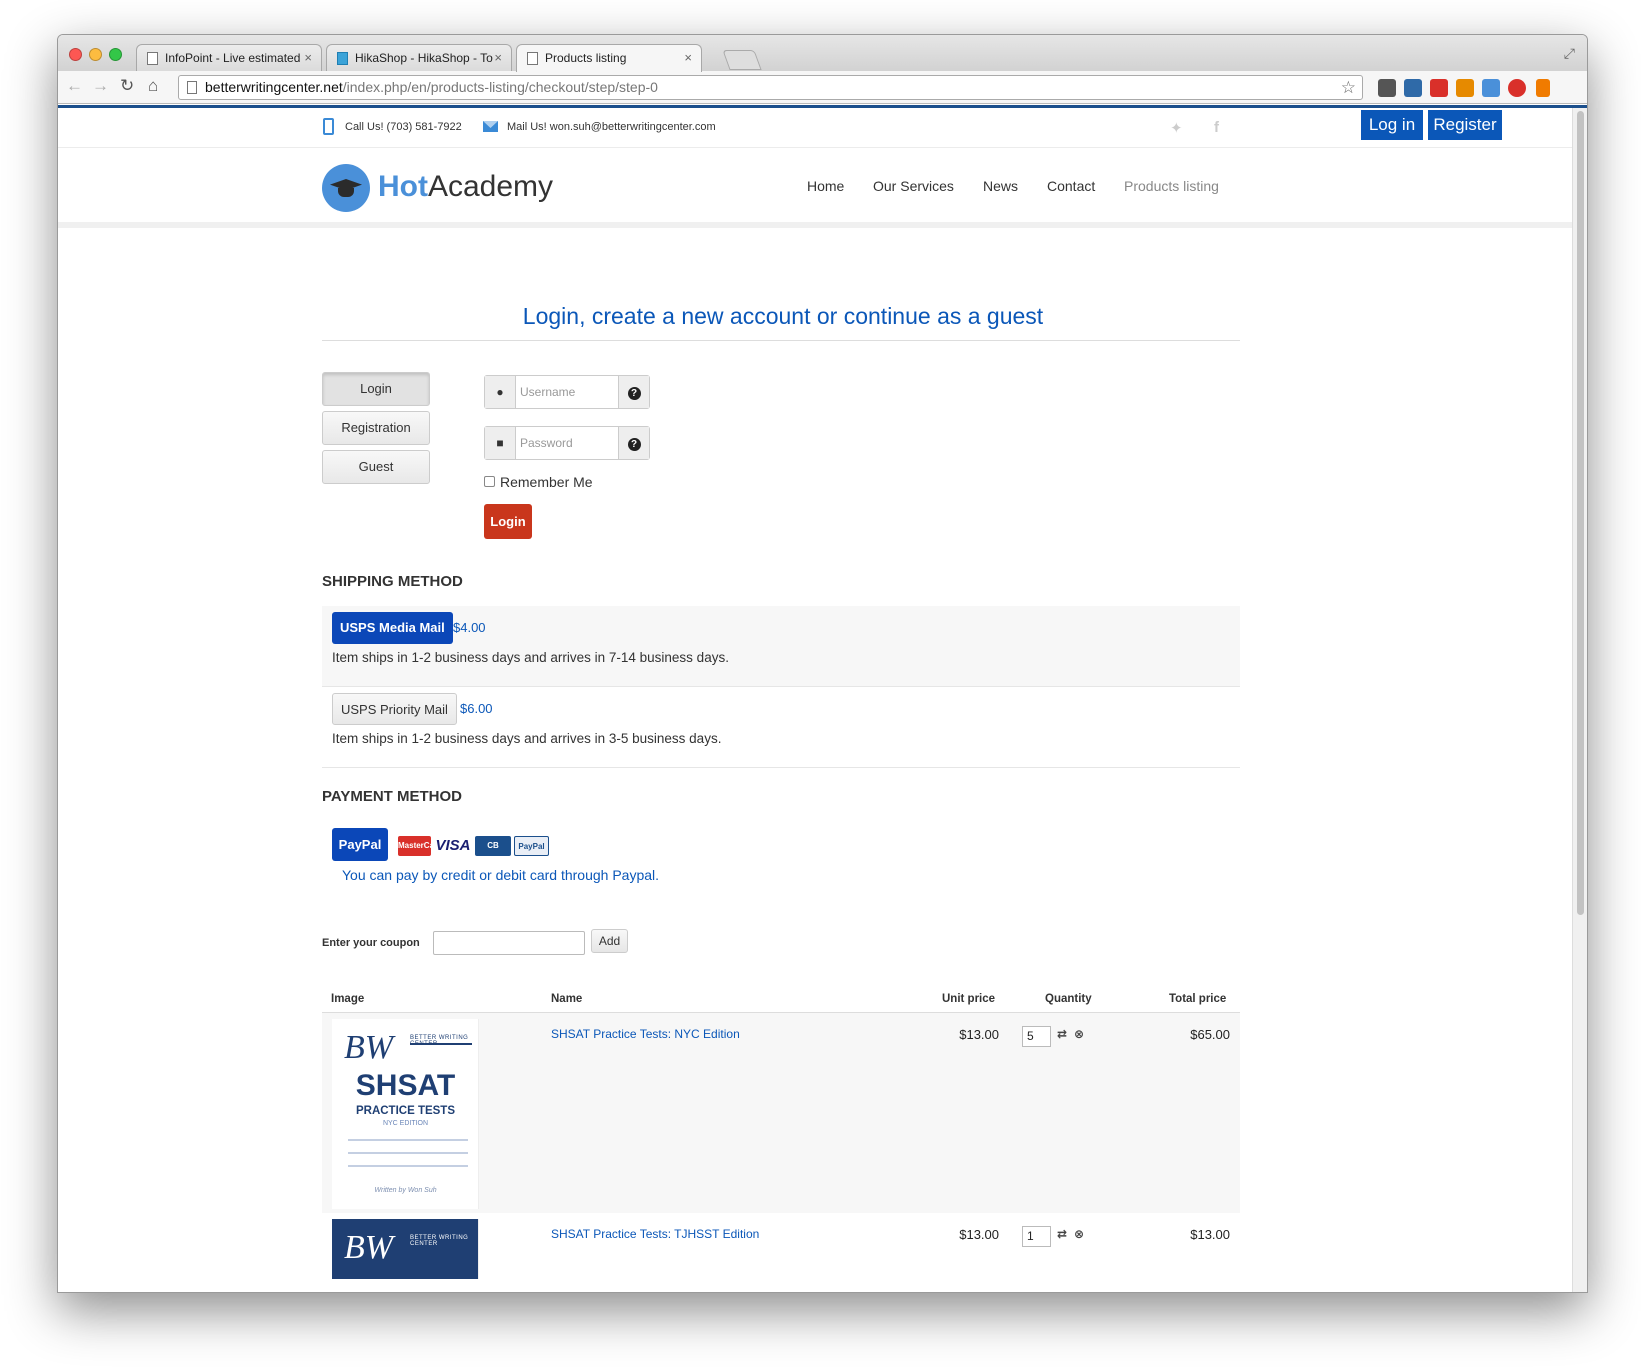  Describe the element at coordinates (645, 1034) in the screenshot. I see `product-name-link: SHSAT Practice Tests: NYC Edition` at that location.